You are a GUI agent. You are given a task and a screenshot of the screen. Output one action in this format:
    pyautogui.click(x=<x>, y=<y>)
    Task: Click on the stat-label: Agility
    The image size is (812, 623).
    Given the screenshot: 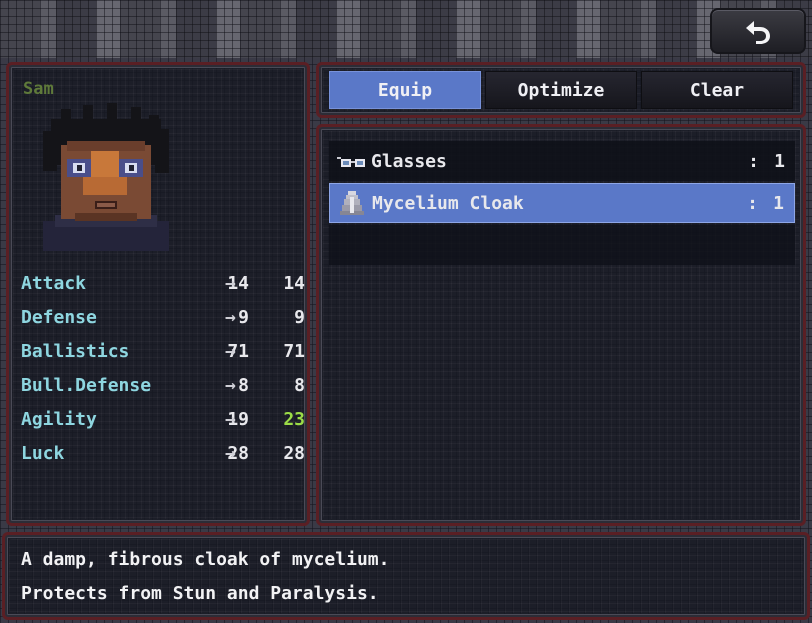 What is the action you would take?
    pyautogui.click(x=59, y=419)
    